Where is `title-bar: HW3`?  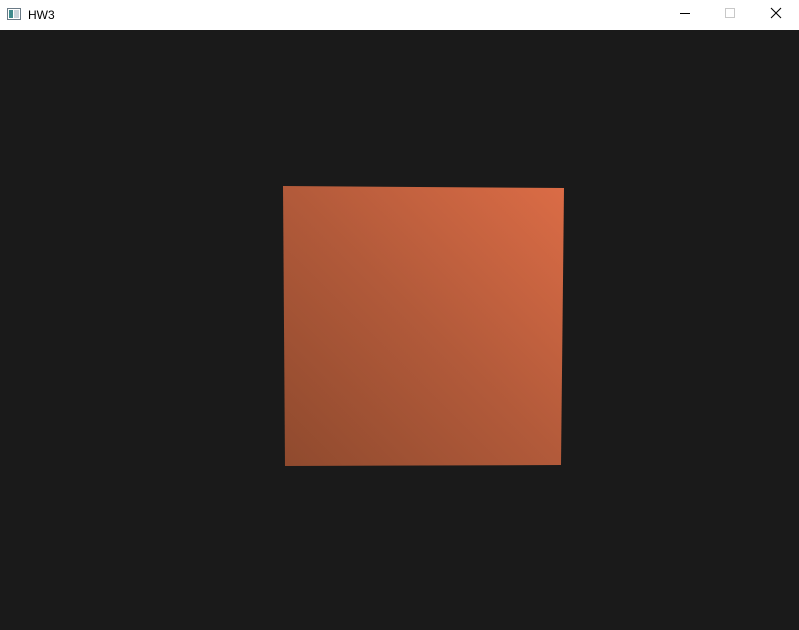
title-bar: HW3 is located at coordinates (399, 15).